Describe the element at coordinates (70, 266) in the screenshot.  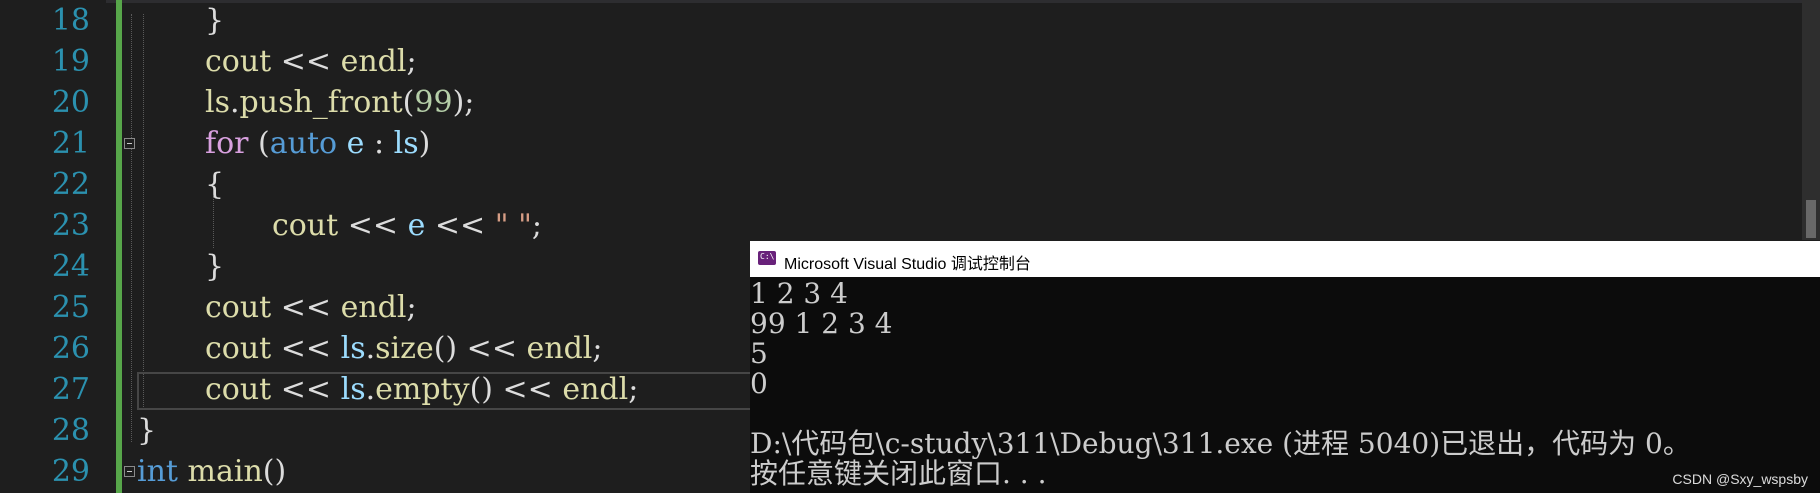
I see `line-number: 24` at that location.